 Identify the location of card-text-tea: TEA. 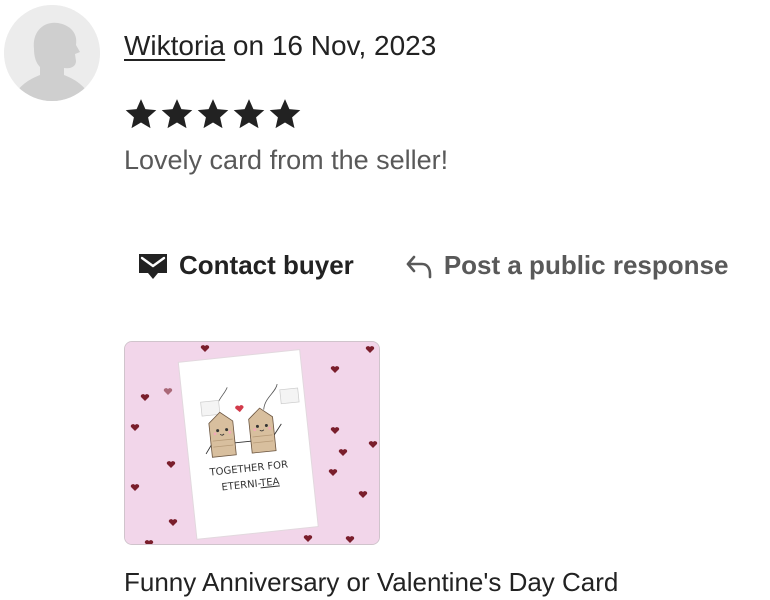
(269, 482).